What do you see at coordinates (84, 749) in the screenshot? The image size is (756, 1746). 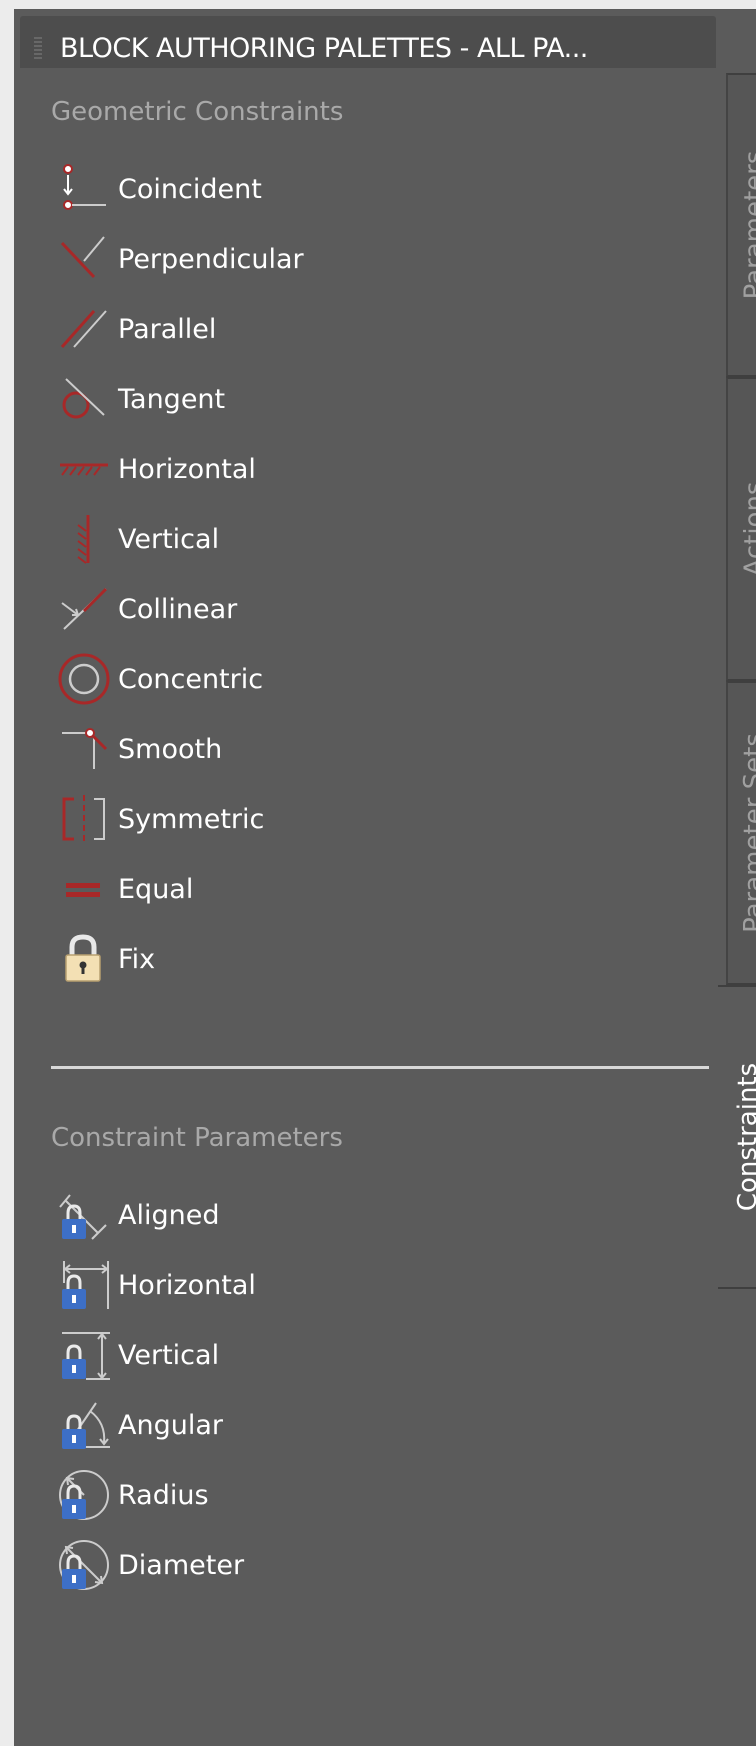 I see `smooth-icon` at bounding box center [84, 749].